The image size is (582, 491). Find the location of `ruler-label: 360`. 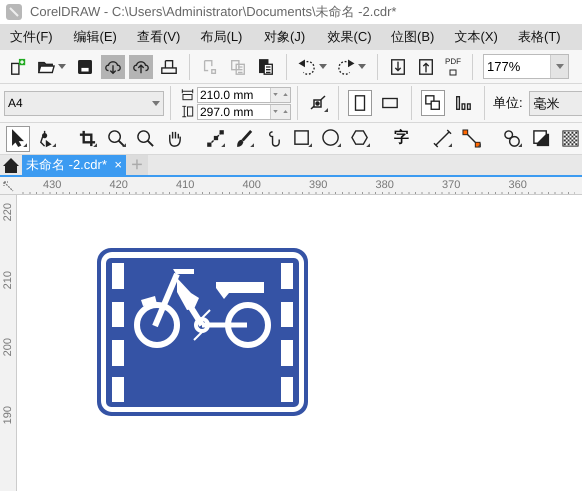

ruler-label: 360 is located at coordinates (518, 185).